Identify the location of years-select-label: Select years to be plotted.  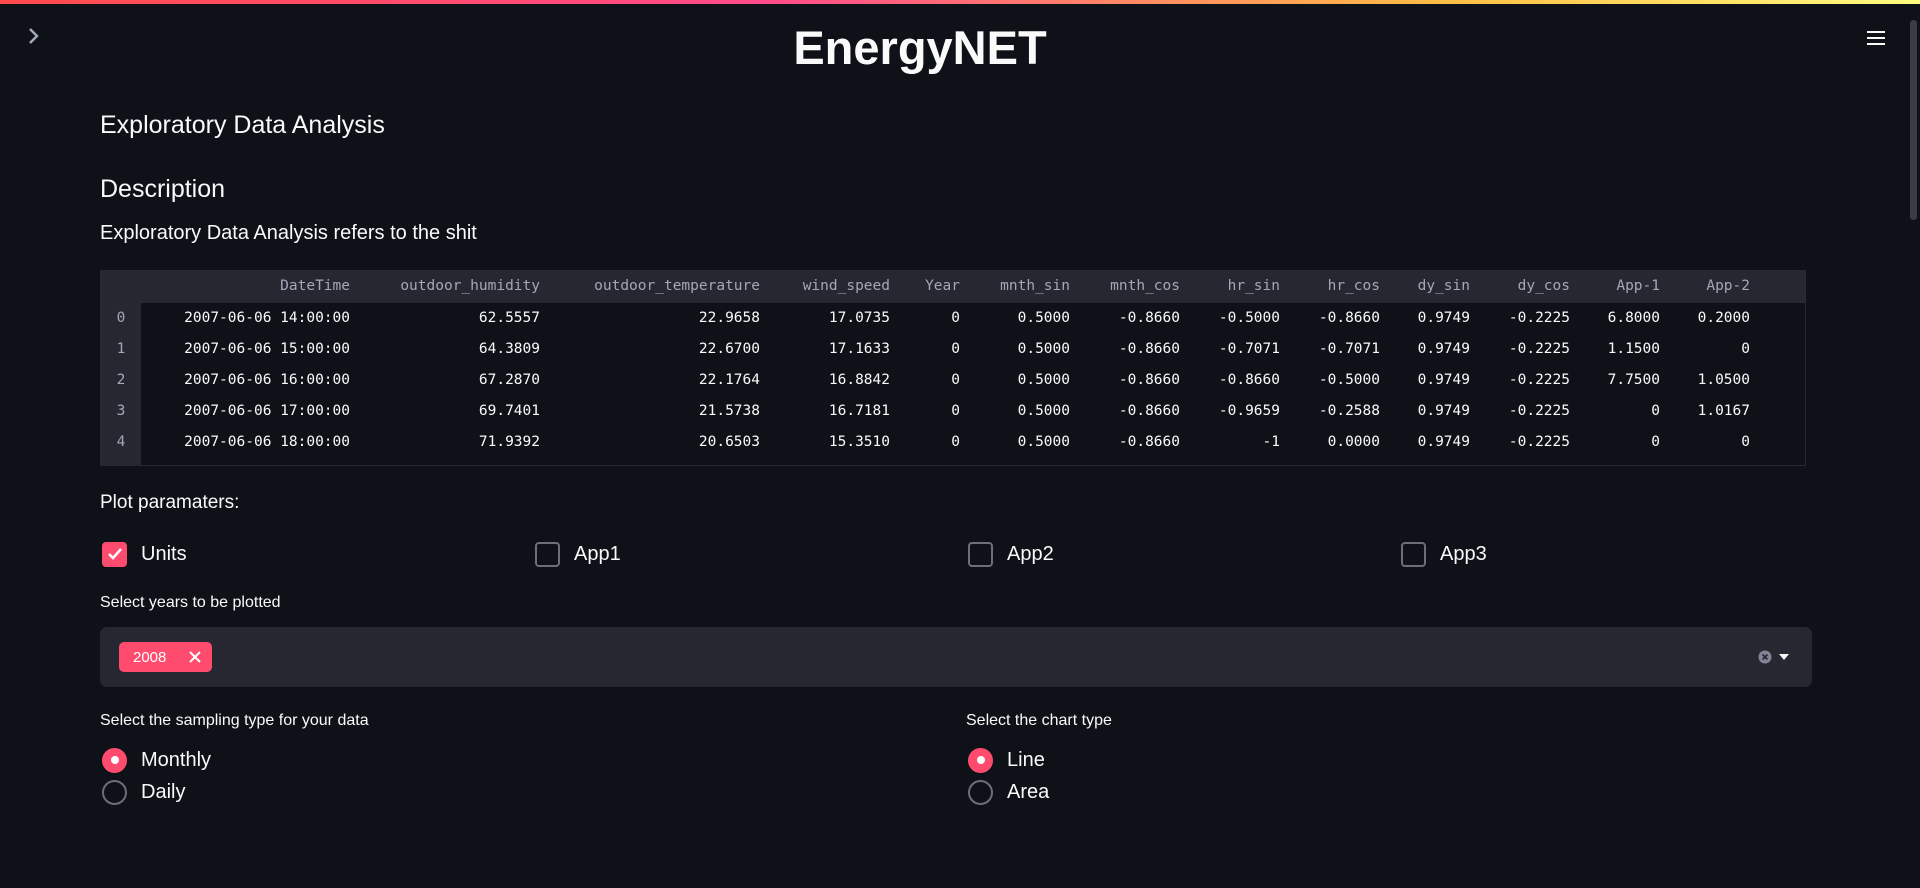
(190, 602).